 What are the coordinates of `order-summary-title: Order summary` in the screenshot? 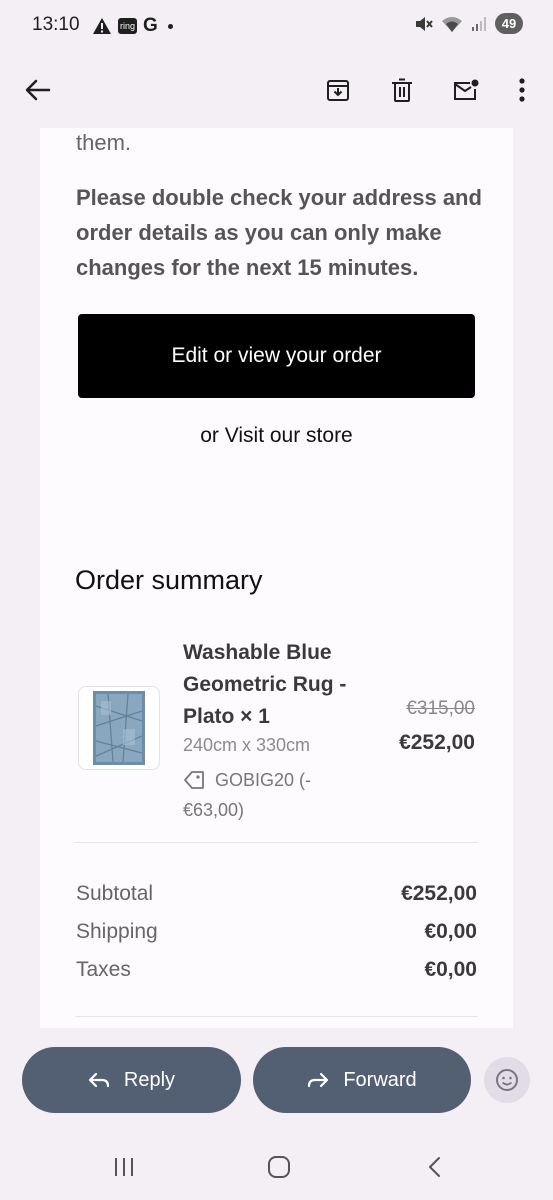 It's located at (169, 580).